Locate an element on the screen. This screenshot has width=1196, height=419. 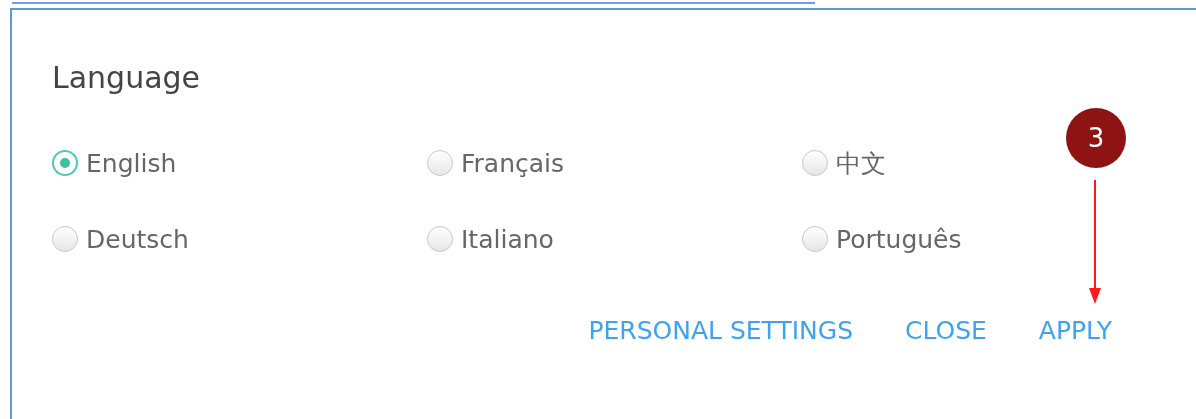
option-label: Français is located at coordinates (513, 163).